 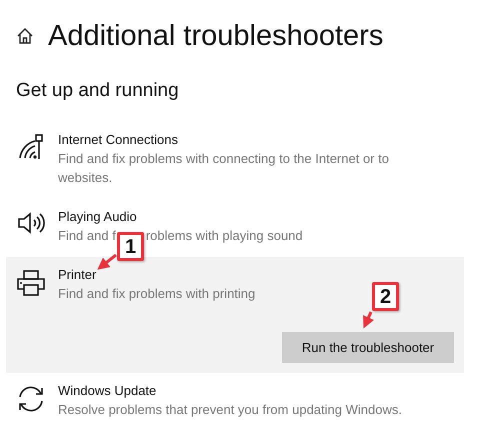 What do you see at coordinates (118, 140) in the screenshot?
I see `troubleshooter-title: Internet Connections` at bounding box center [118, 140].